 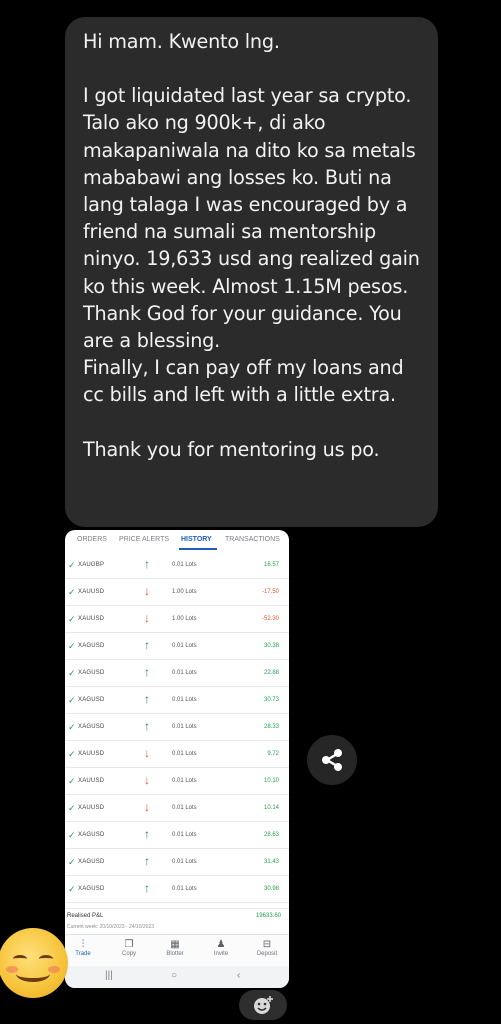 What do you see at coordinates (128, 954) in the screenshot?
I see `nav-label: Copy` at bounding box center [128, 954].